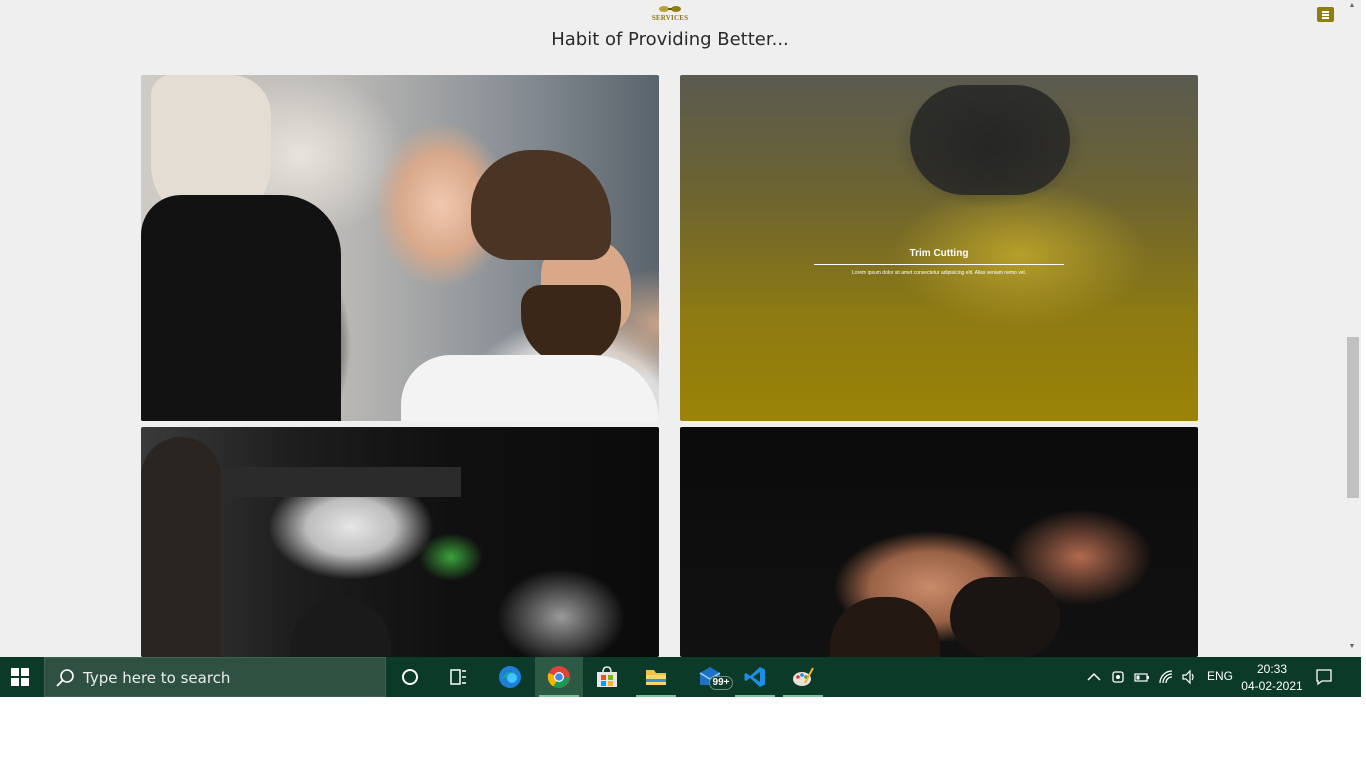 The image size is (1366, 768). What do you see at coordinates (1189, 677) in the screenshot?
I see `volume-icon` at bounding box center [1189, 677].